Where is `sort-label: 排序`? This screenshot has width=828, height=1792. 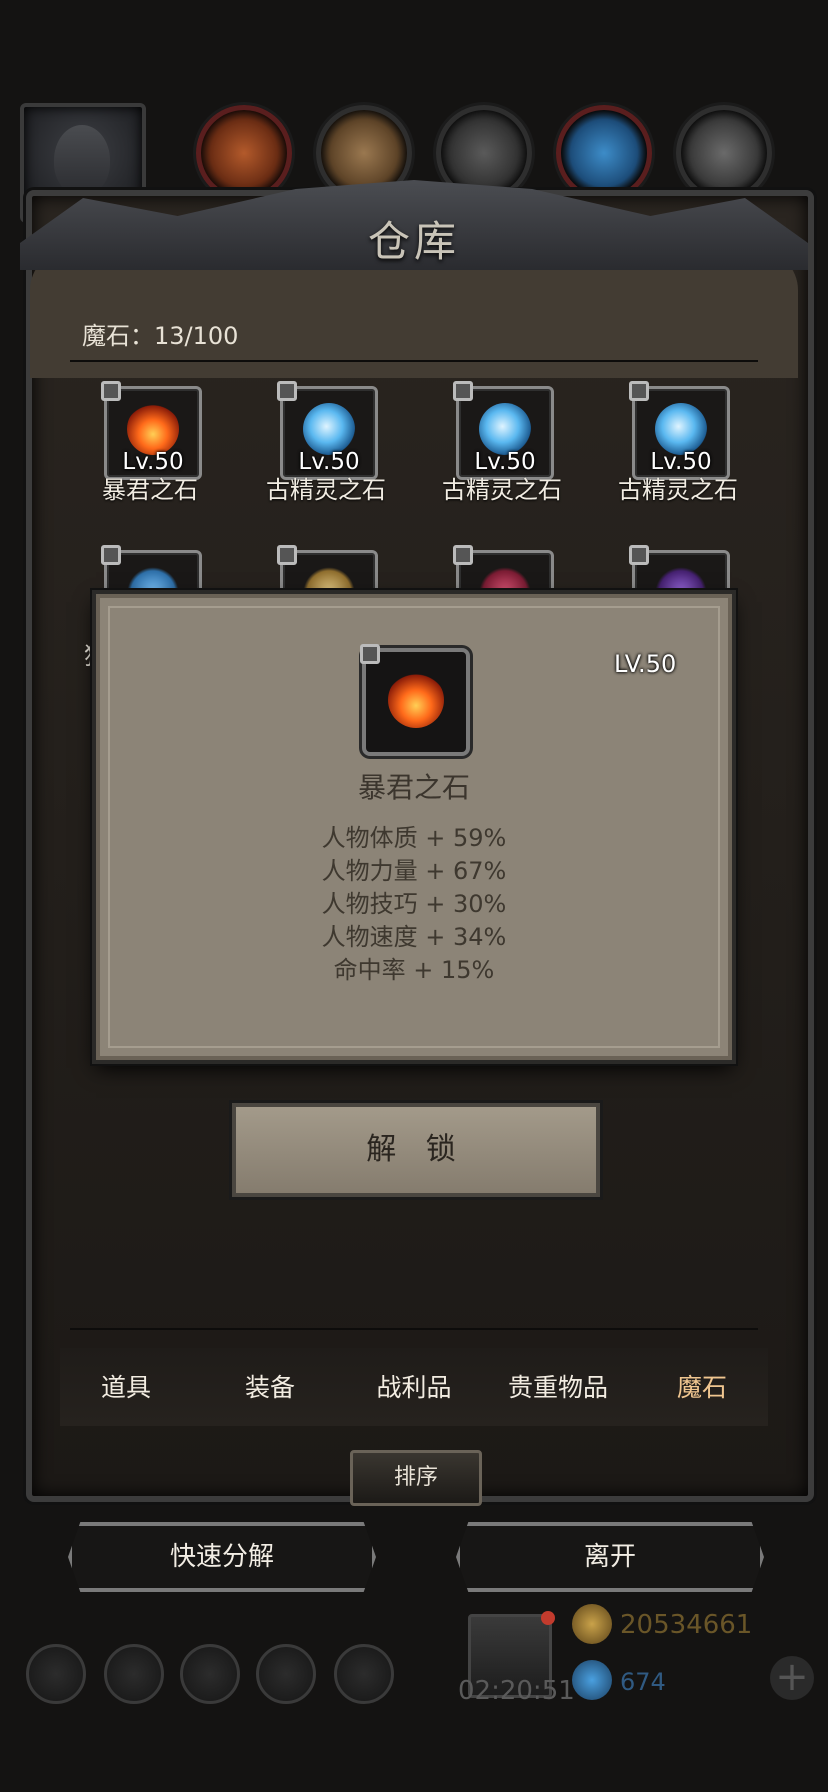 sort-label: 排序 is located at coordinates (415, 1477).